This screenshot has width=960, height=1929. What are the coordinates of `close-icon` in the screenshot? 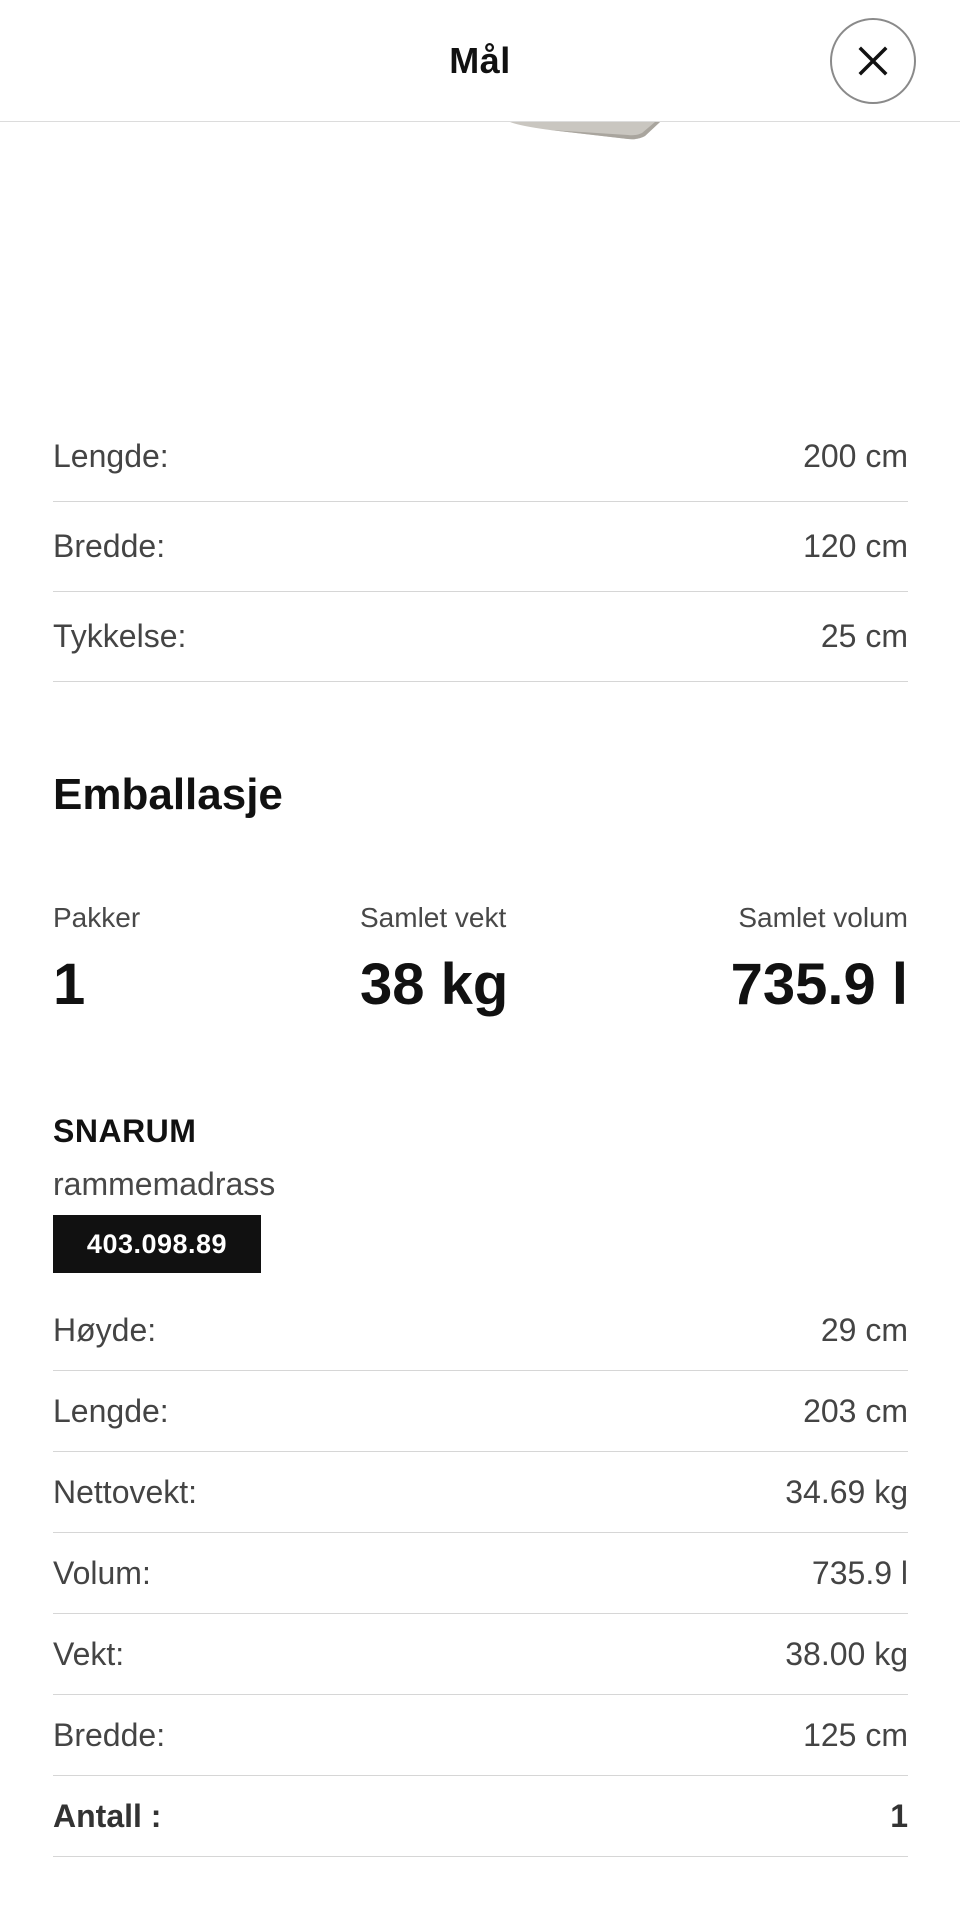 It's located at (873, 61).